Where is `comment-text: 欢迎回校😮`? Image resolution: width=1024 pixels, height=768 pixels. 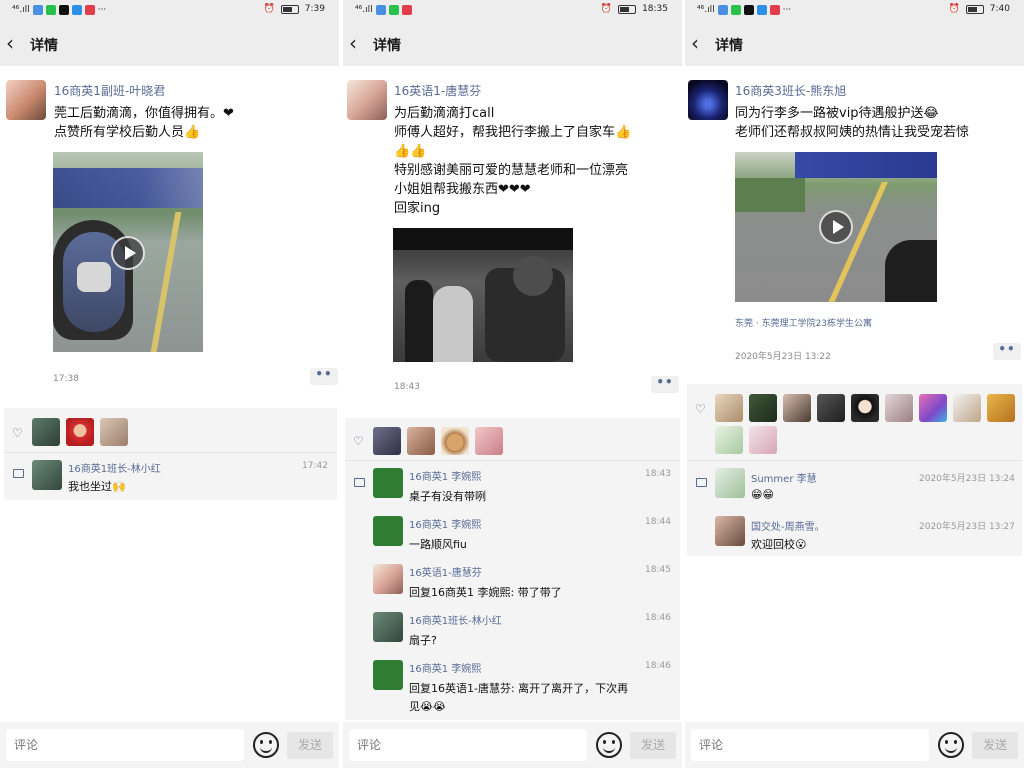
comment-text: 欢迎回校😮 is located at coordinates (779, 544).